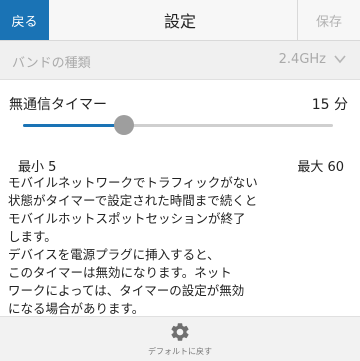 The image size is (360, 361). I want to click on gear-icon, so click(180, 332).